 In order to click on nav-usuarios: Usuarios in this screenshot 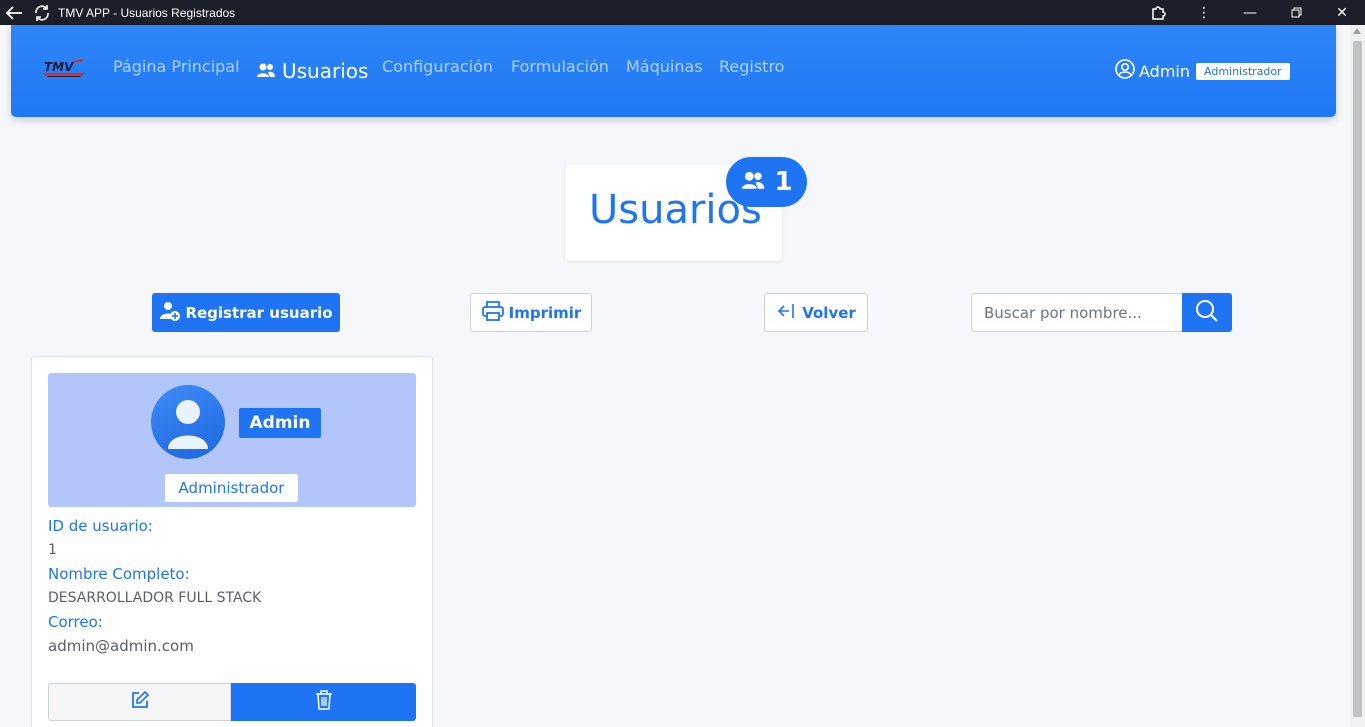, I will do `click(312, 71)`.